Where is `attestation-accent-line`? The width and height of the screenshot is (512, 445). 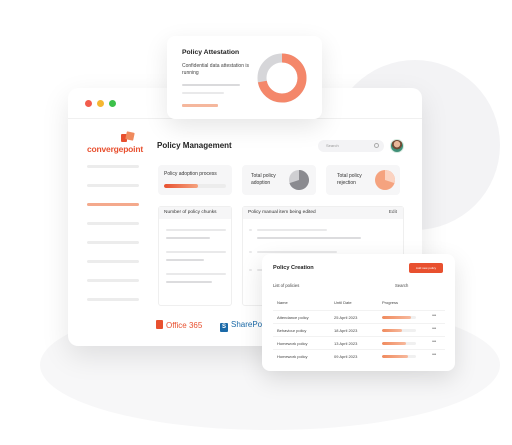
attestation-accent-line is located at coordinates (200, 105).